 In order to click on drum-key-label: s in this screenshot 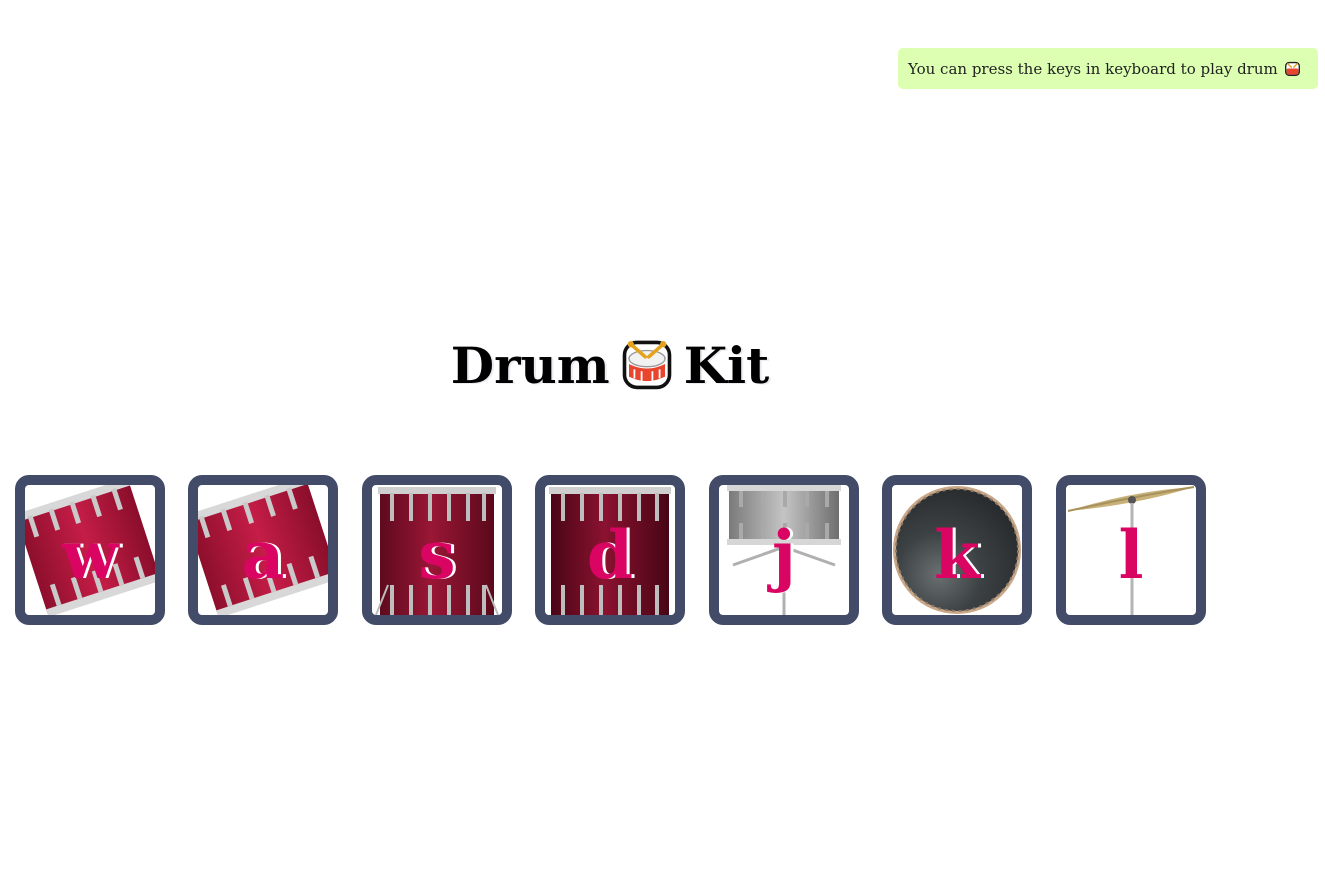, I will do `click(437, 555)`.